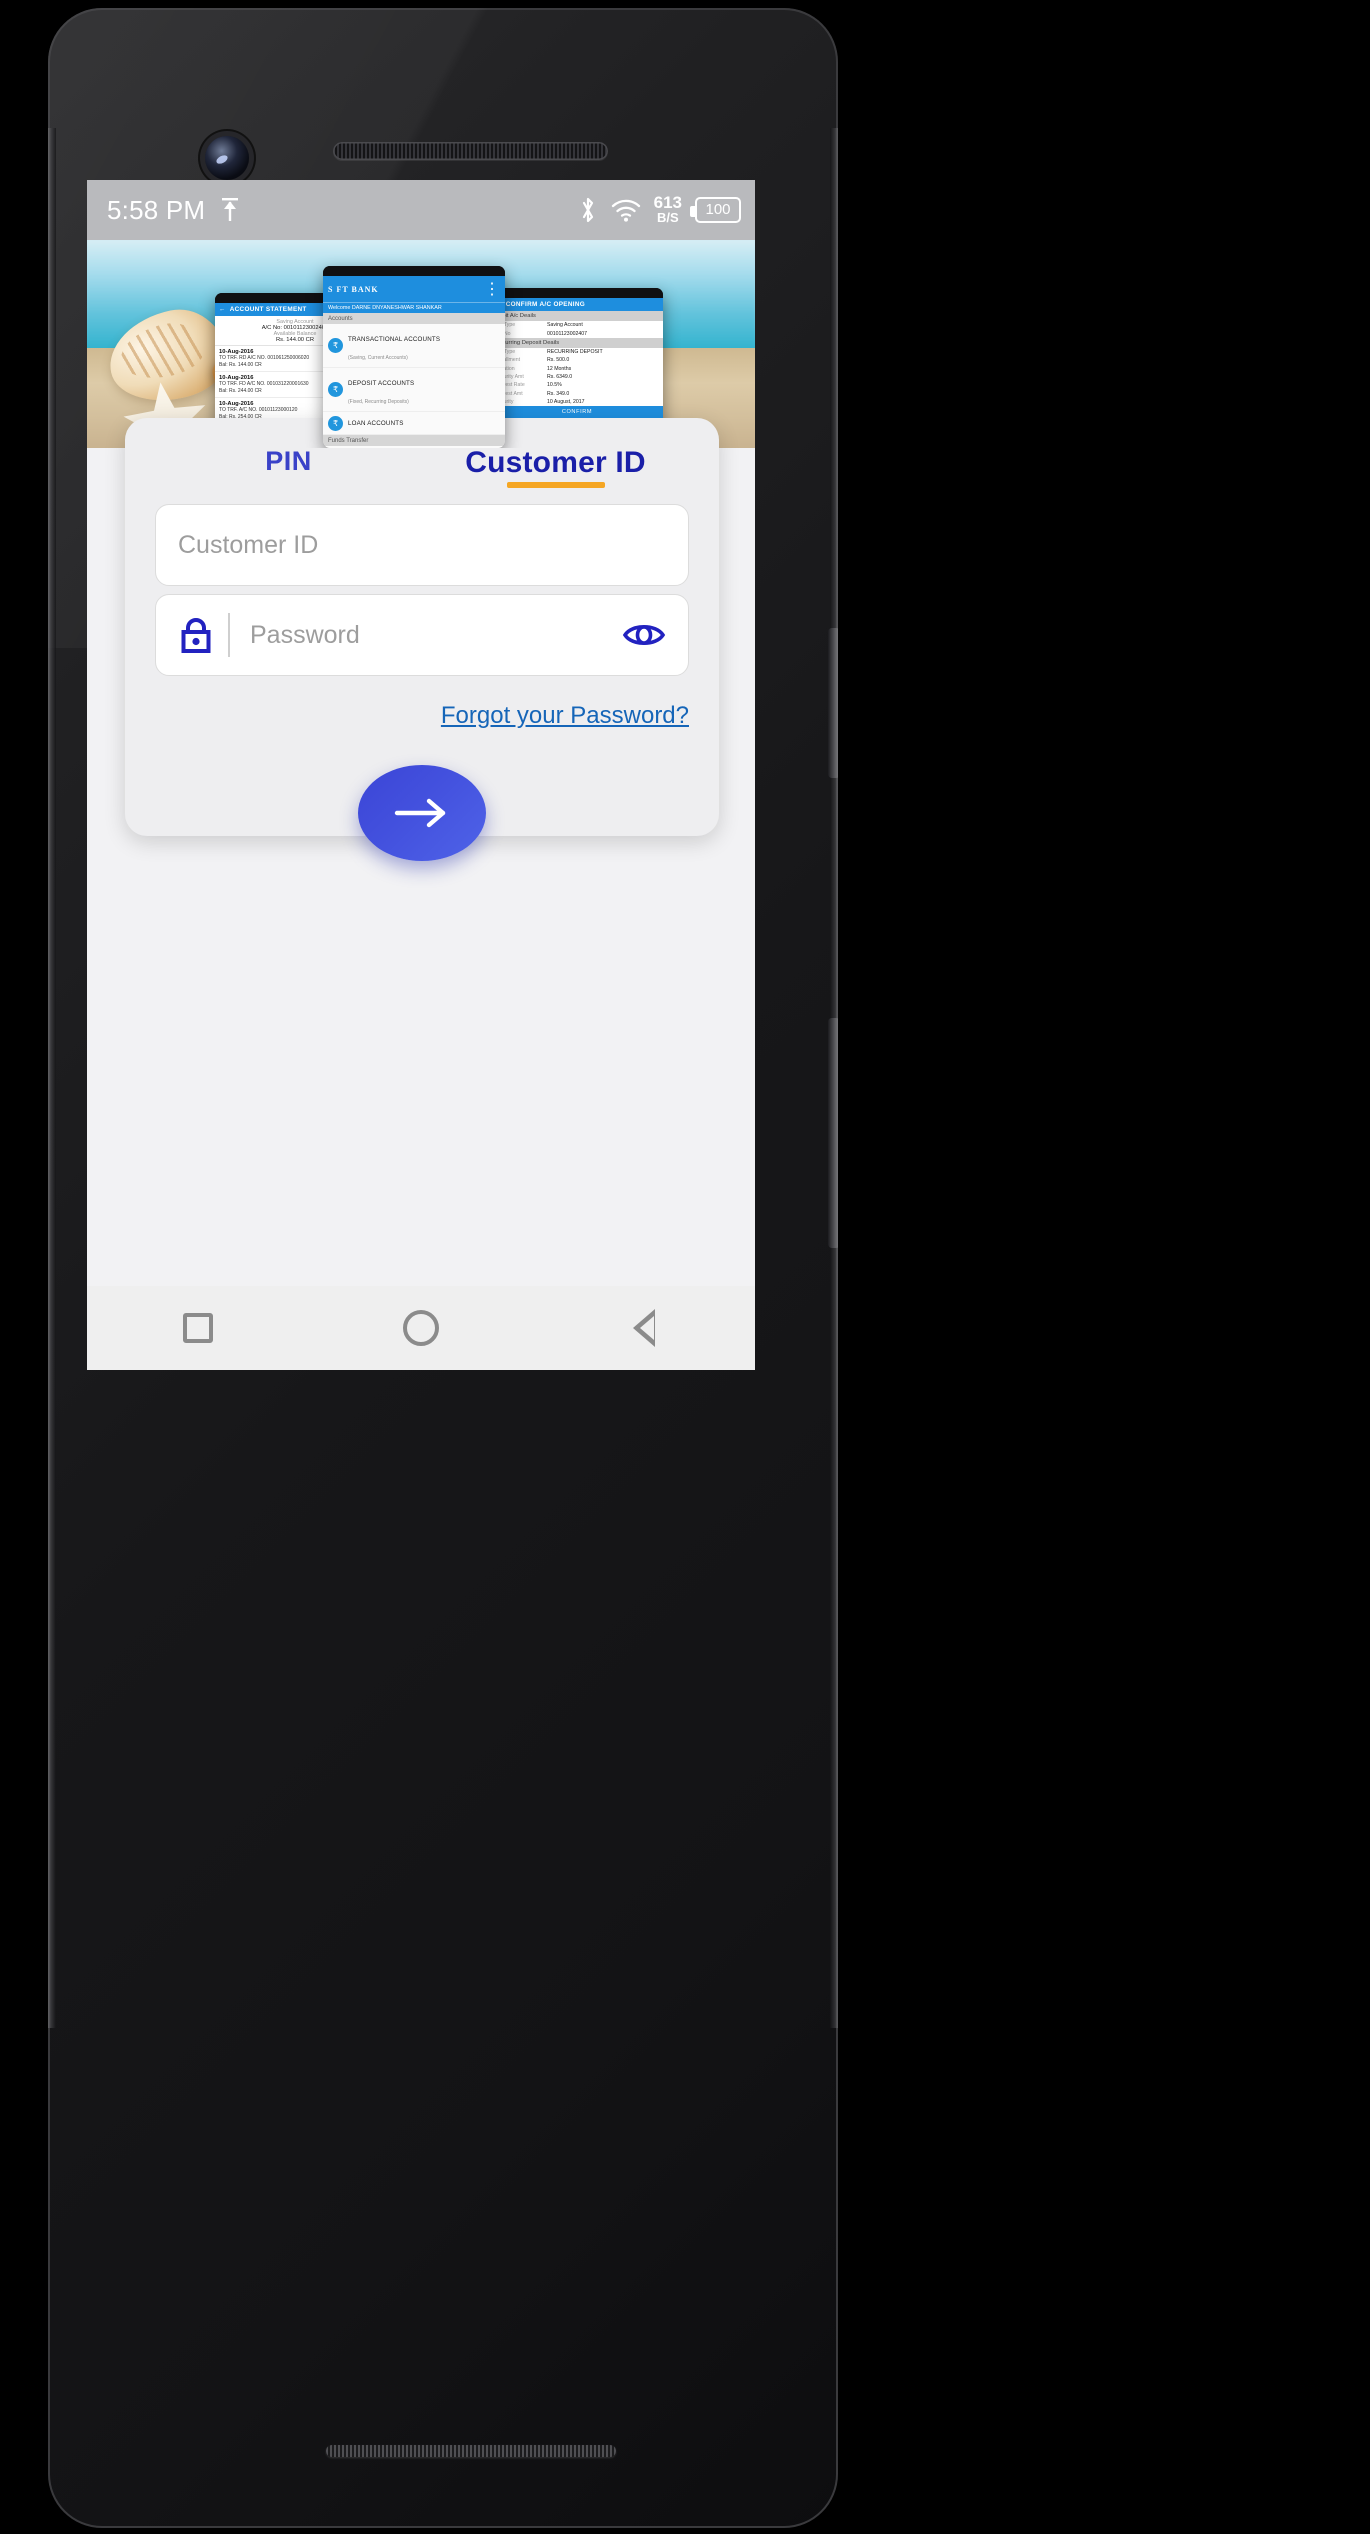  What do you see at coordinates (230, 209) in the screenshot?
I see `upload-arrow-icon` at bounding box center [230, 209].